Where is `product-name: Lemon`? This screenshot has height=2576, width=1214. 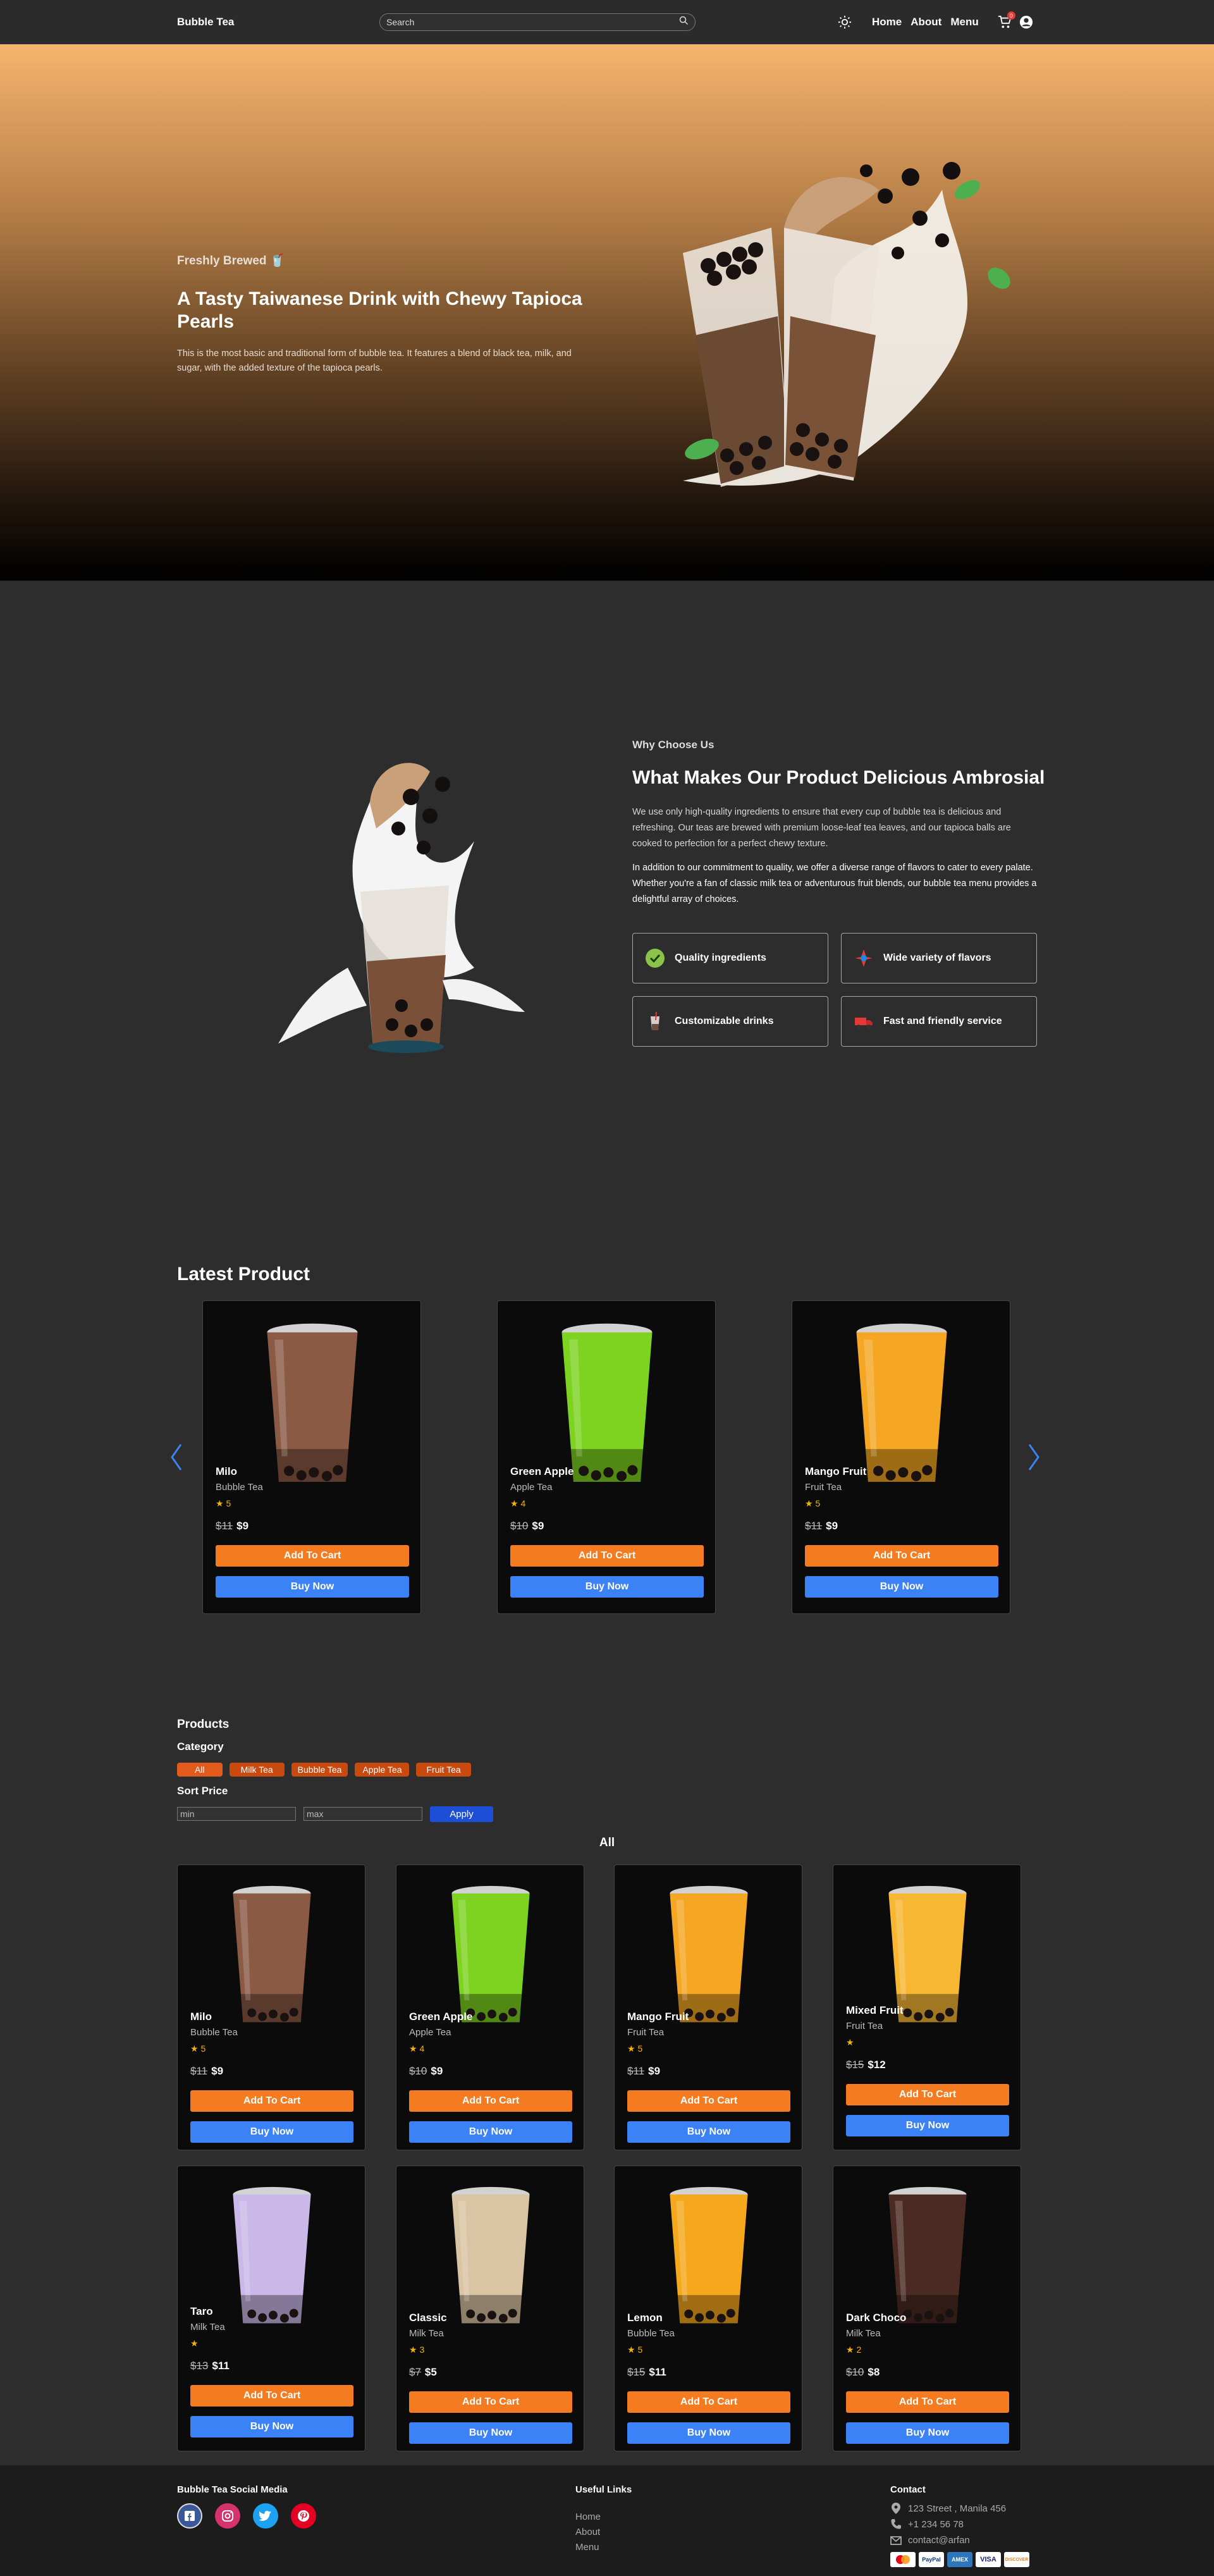 product-name: Lemon is located at coordinates (645, 2318).